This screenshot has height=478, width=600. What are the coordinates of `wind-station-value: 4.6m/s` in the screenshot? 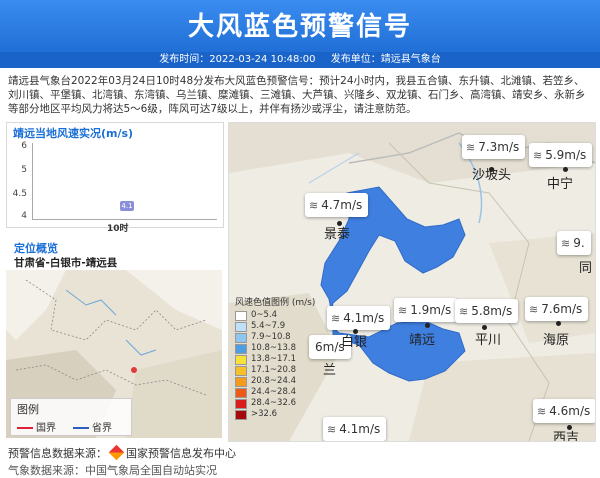 It's located at (570, 411).